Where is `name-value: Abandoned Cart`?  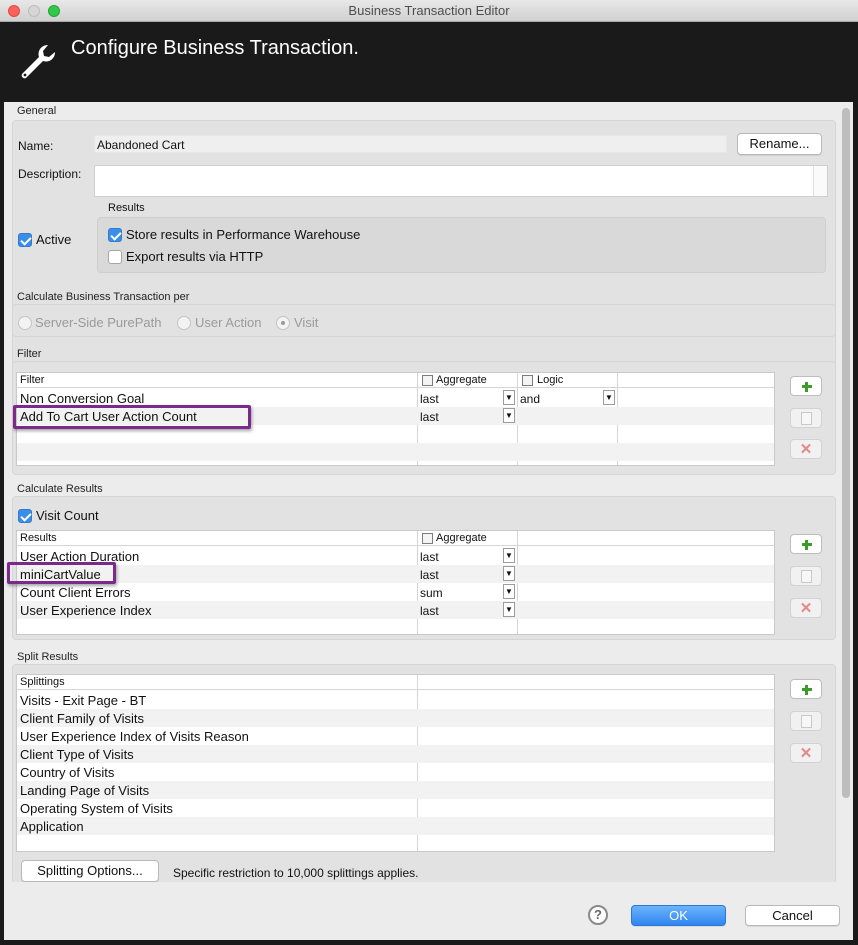 name-value: Abandoned Cart is located at coordinates (141, 145).